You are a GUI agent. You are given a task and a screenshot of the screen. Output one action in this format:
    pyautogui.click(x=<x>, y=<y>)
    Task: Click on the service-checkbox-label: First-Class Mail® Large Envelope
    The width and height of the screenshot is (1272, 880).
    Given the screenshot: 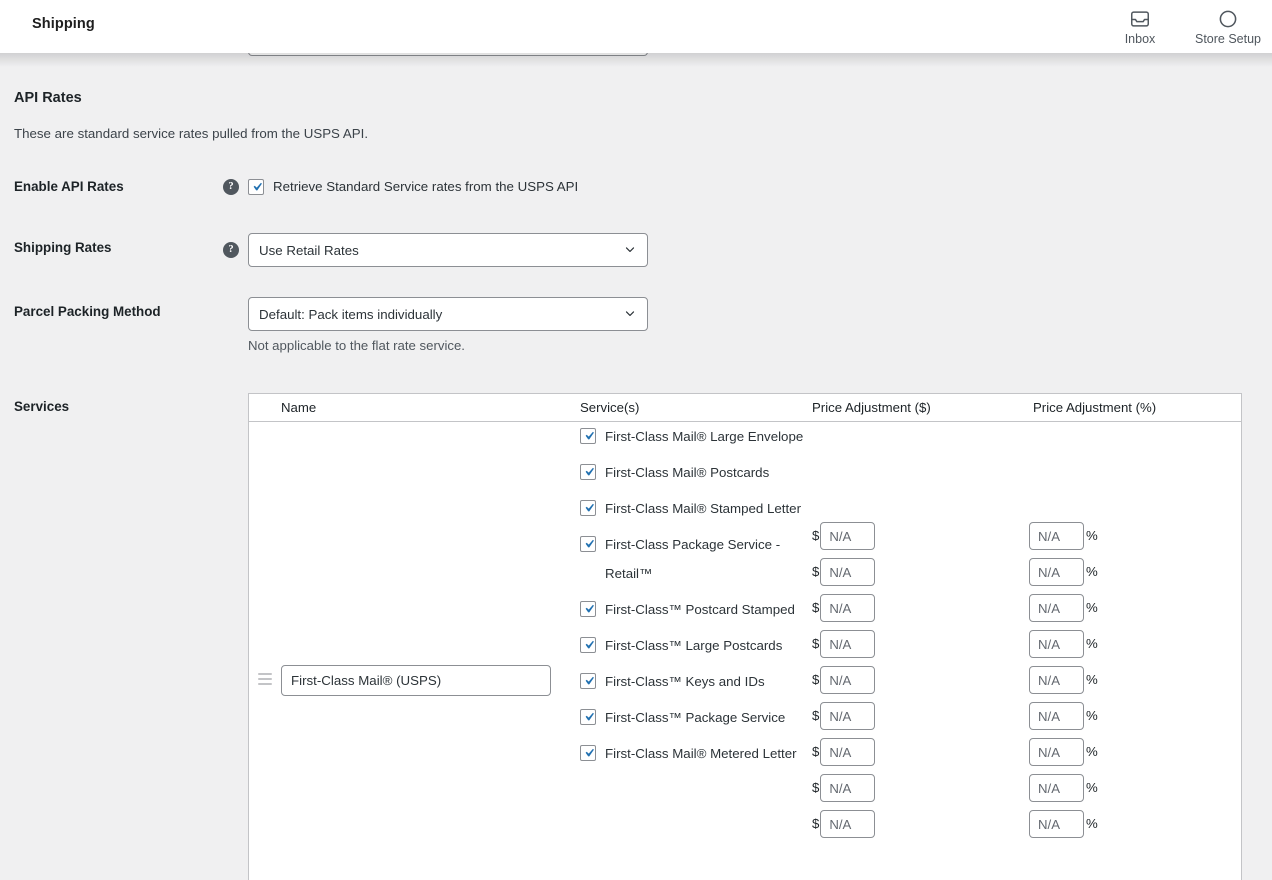 What is the action you would take?
    pyautogui.click(x=704, y=436)
    